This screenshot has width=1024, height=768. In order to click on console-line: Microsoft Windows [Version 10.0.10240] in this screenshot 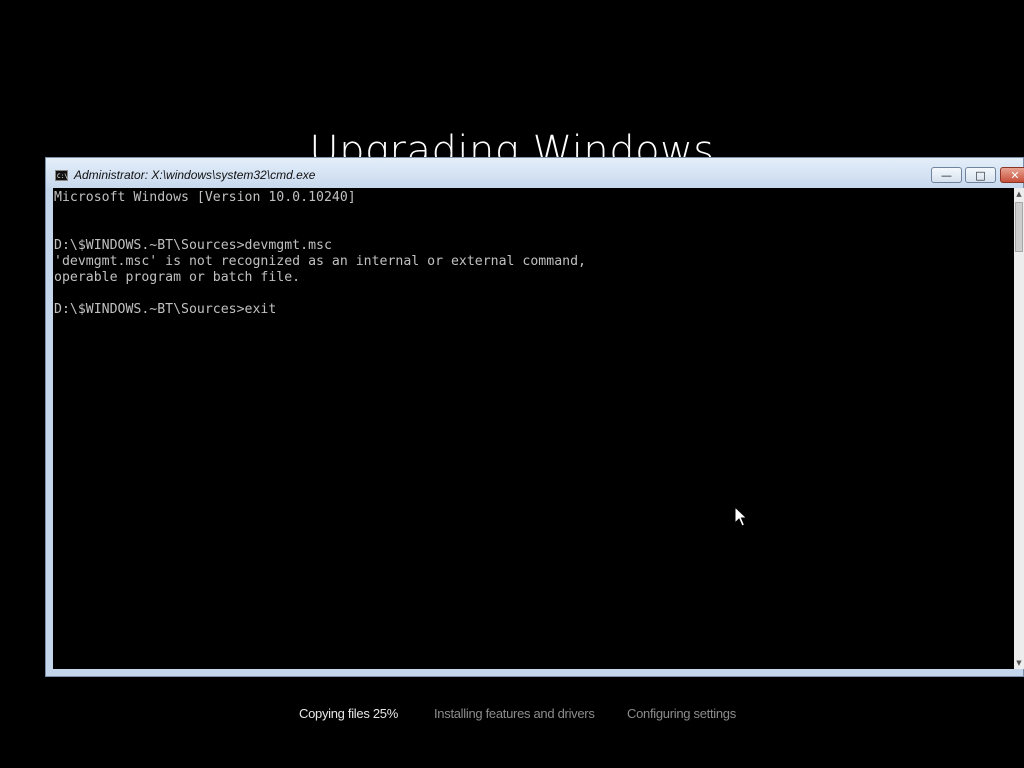, I will do `click(205, 197)`.